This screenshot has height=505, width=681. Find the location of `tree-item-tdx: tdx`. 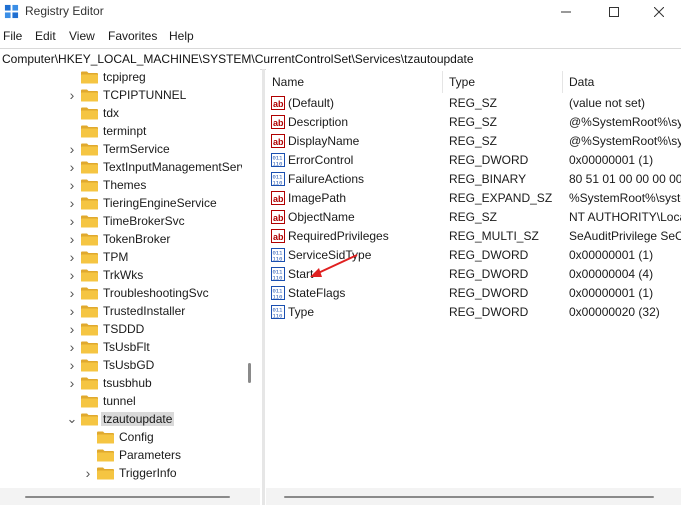

tree-item-tdx: tdx is located at coordinates (92, 113).